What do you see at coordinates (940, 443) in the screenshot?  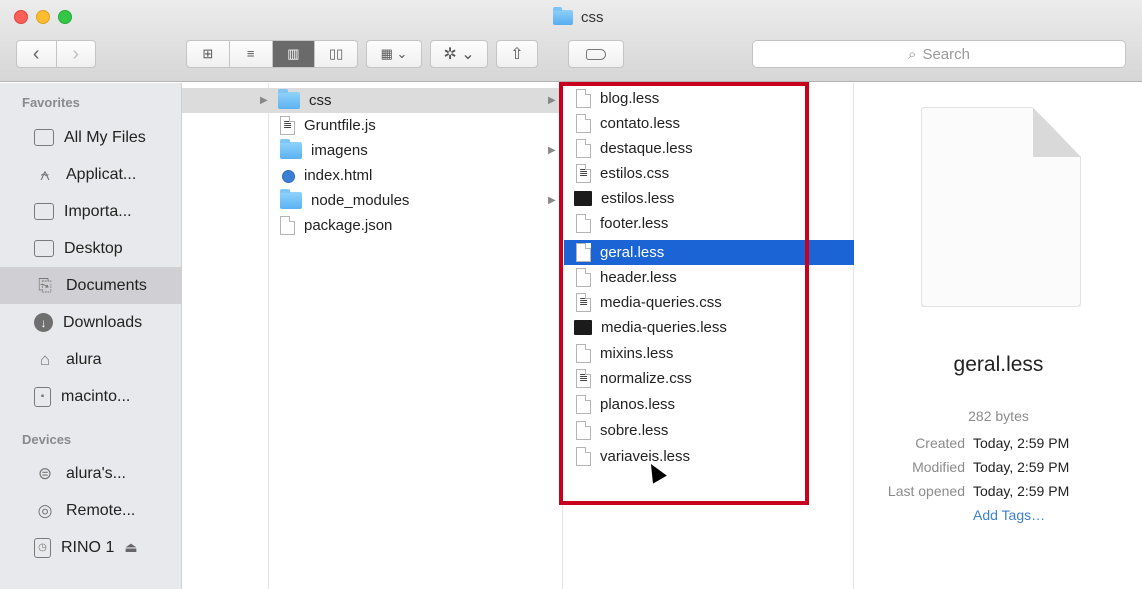 I see `created-label: Created` at bounding box center [940, 443].